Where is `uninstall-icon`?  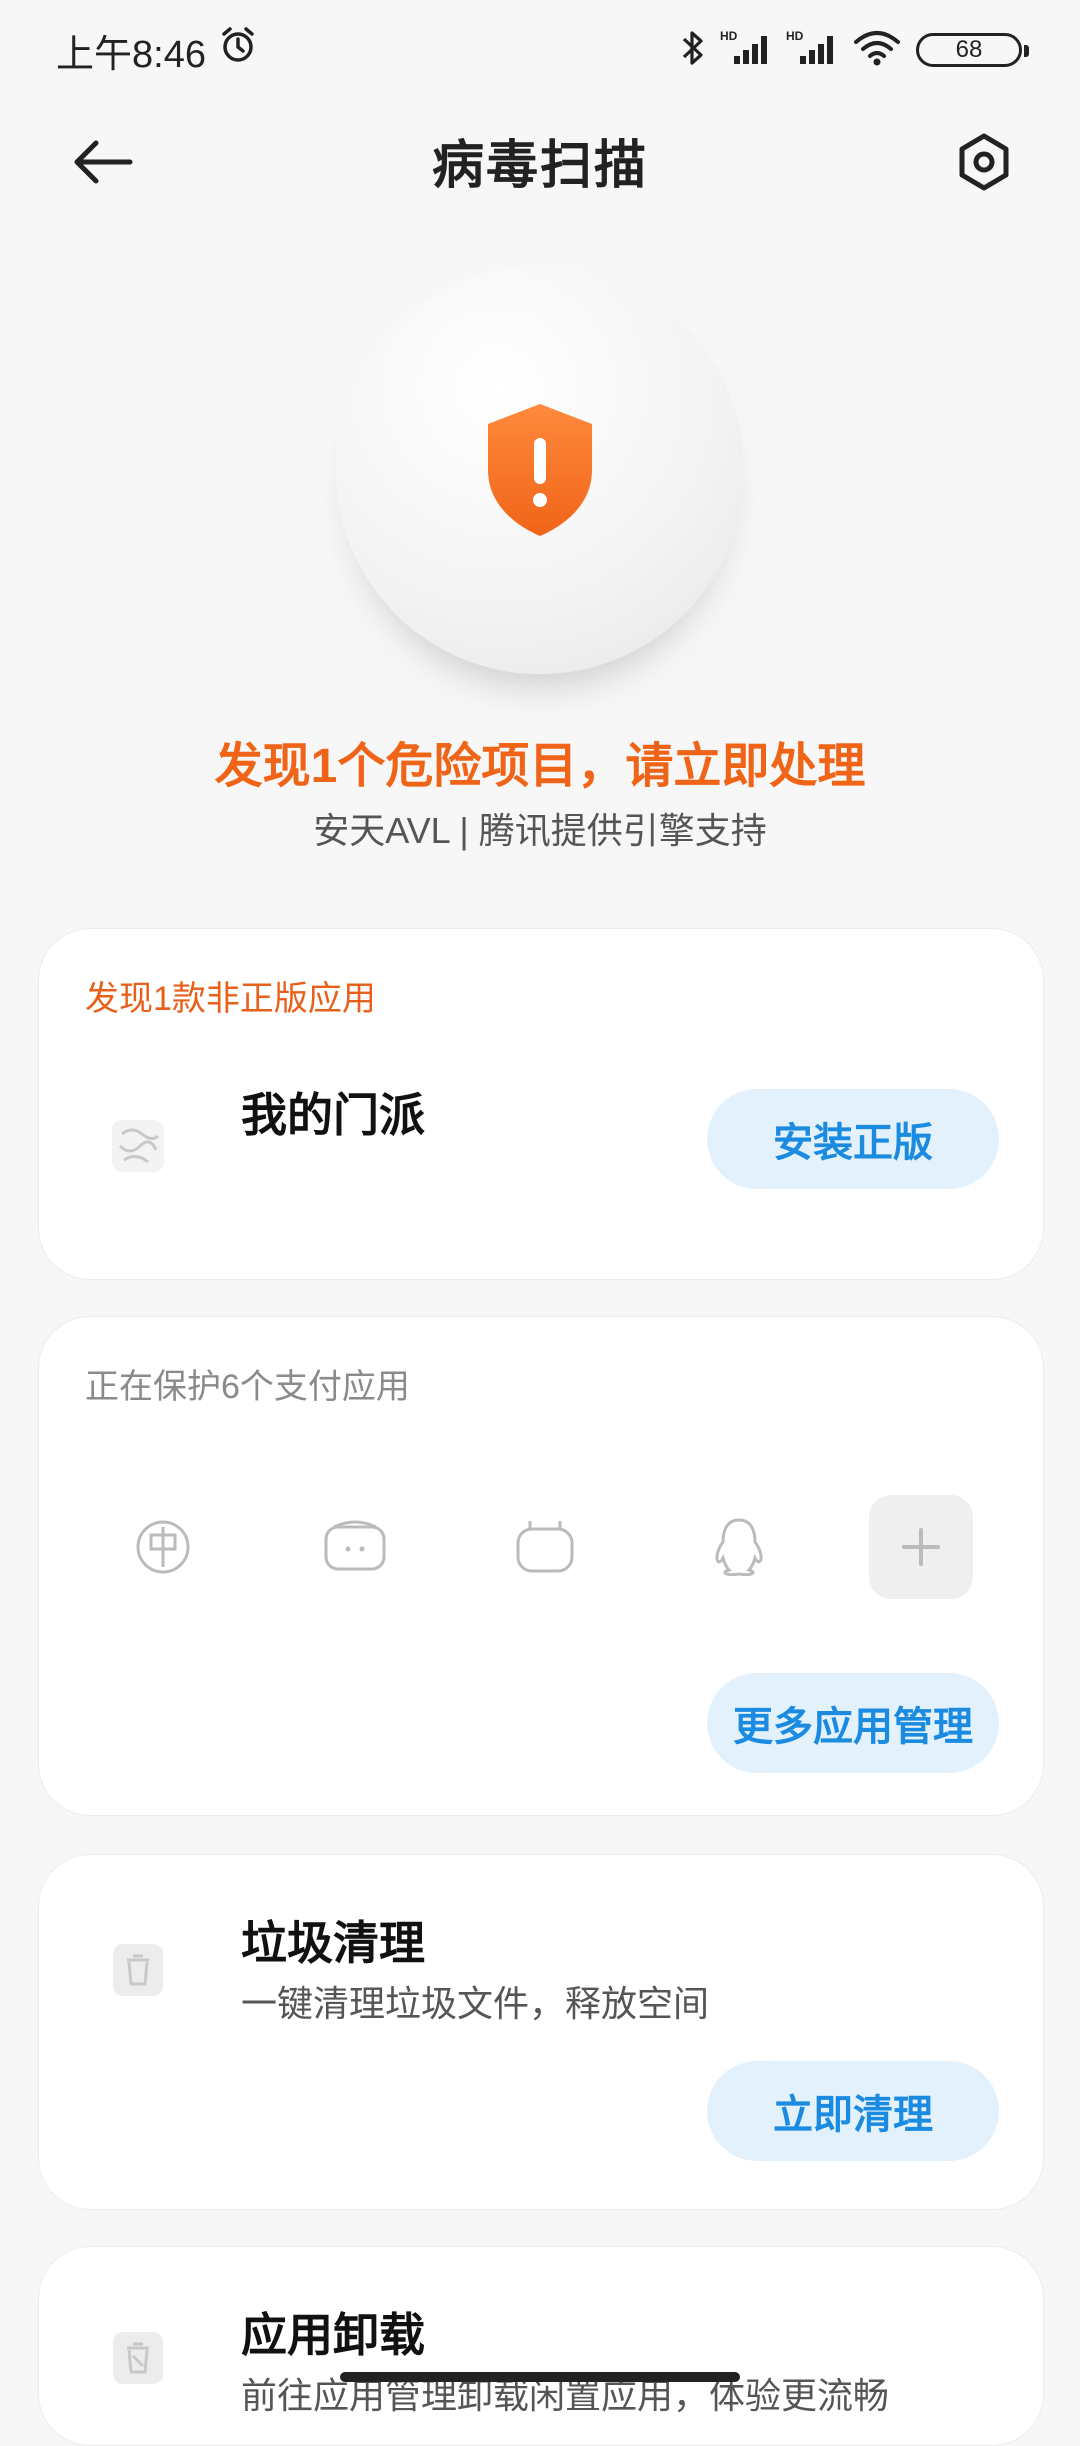 uninstall-icon is located at coordinates (138, 2358).